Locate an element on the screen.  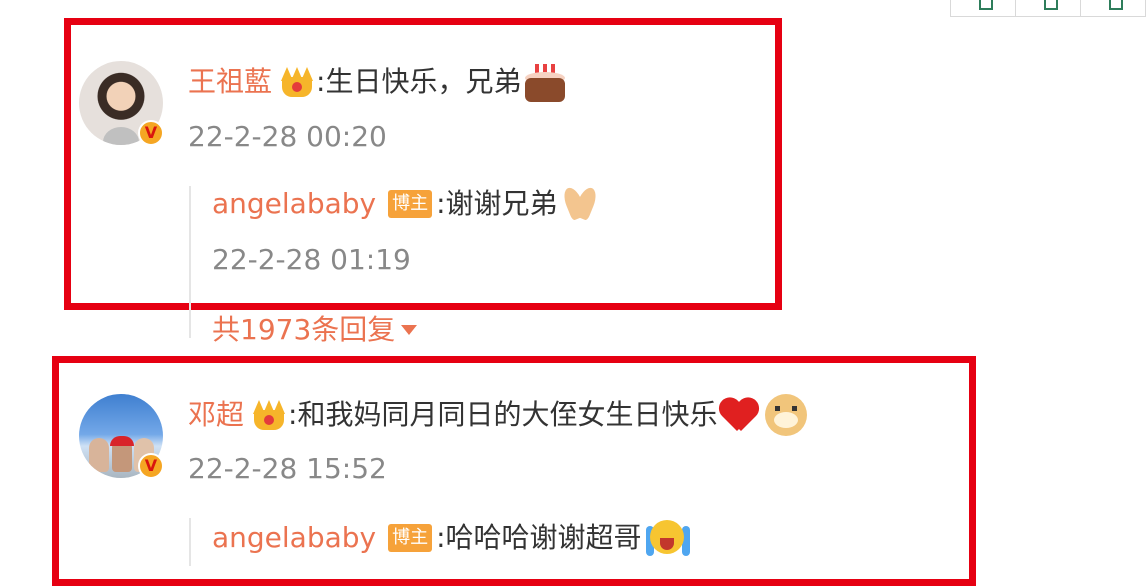
doge-icon is located at coordinates (786, 415).